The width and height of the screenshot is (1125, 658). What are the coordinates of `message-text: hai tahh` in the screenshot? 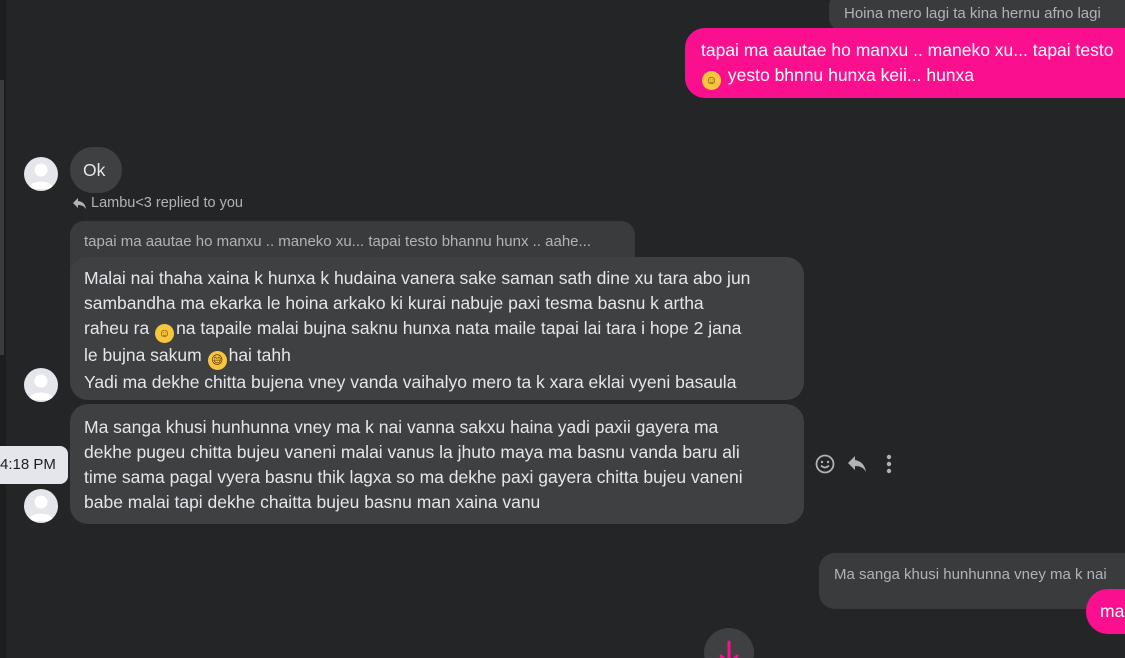 It's located at (259, 355).